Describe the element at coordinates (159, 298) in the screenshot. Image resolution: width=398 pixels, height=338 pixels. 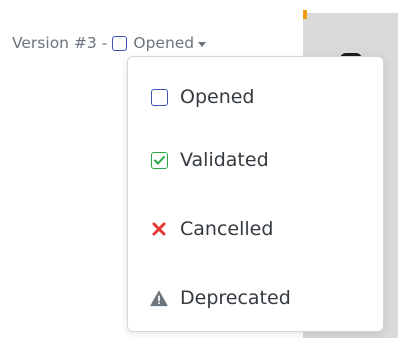
I see `warning-triangle-icon` at that location.